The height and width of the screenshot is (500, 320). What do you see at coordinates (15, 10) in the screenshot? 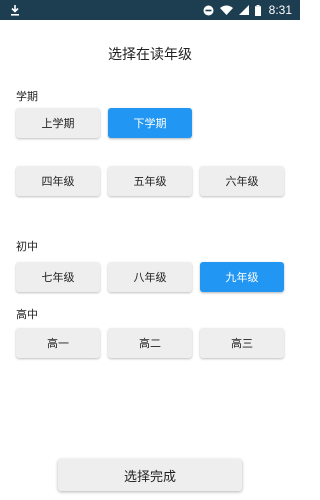
I see `download-icon` at bounding box center [15, 10].